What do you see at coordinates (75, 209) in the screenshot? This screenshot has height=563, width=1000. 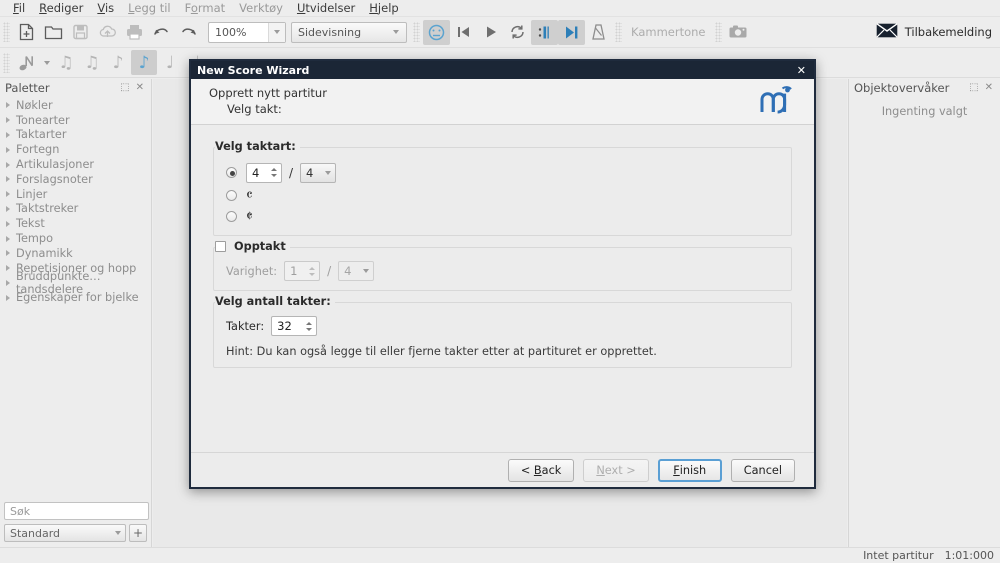 I see `palette-item-taktstreker: Taktstreker` at bounding box center [75, 209].